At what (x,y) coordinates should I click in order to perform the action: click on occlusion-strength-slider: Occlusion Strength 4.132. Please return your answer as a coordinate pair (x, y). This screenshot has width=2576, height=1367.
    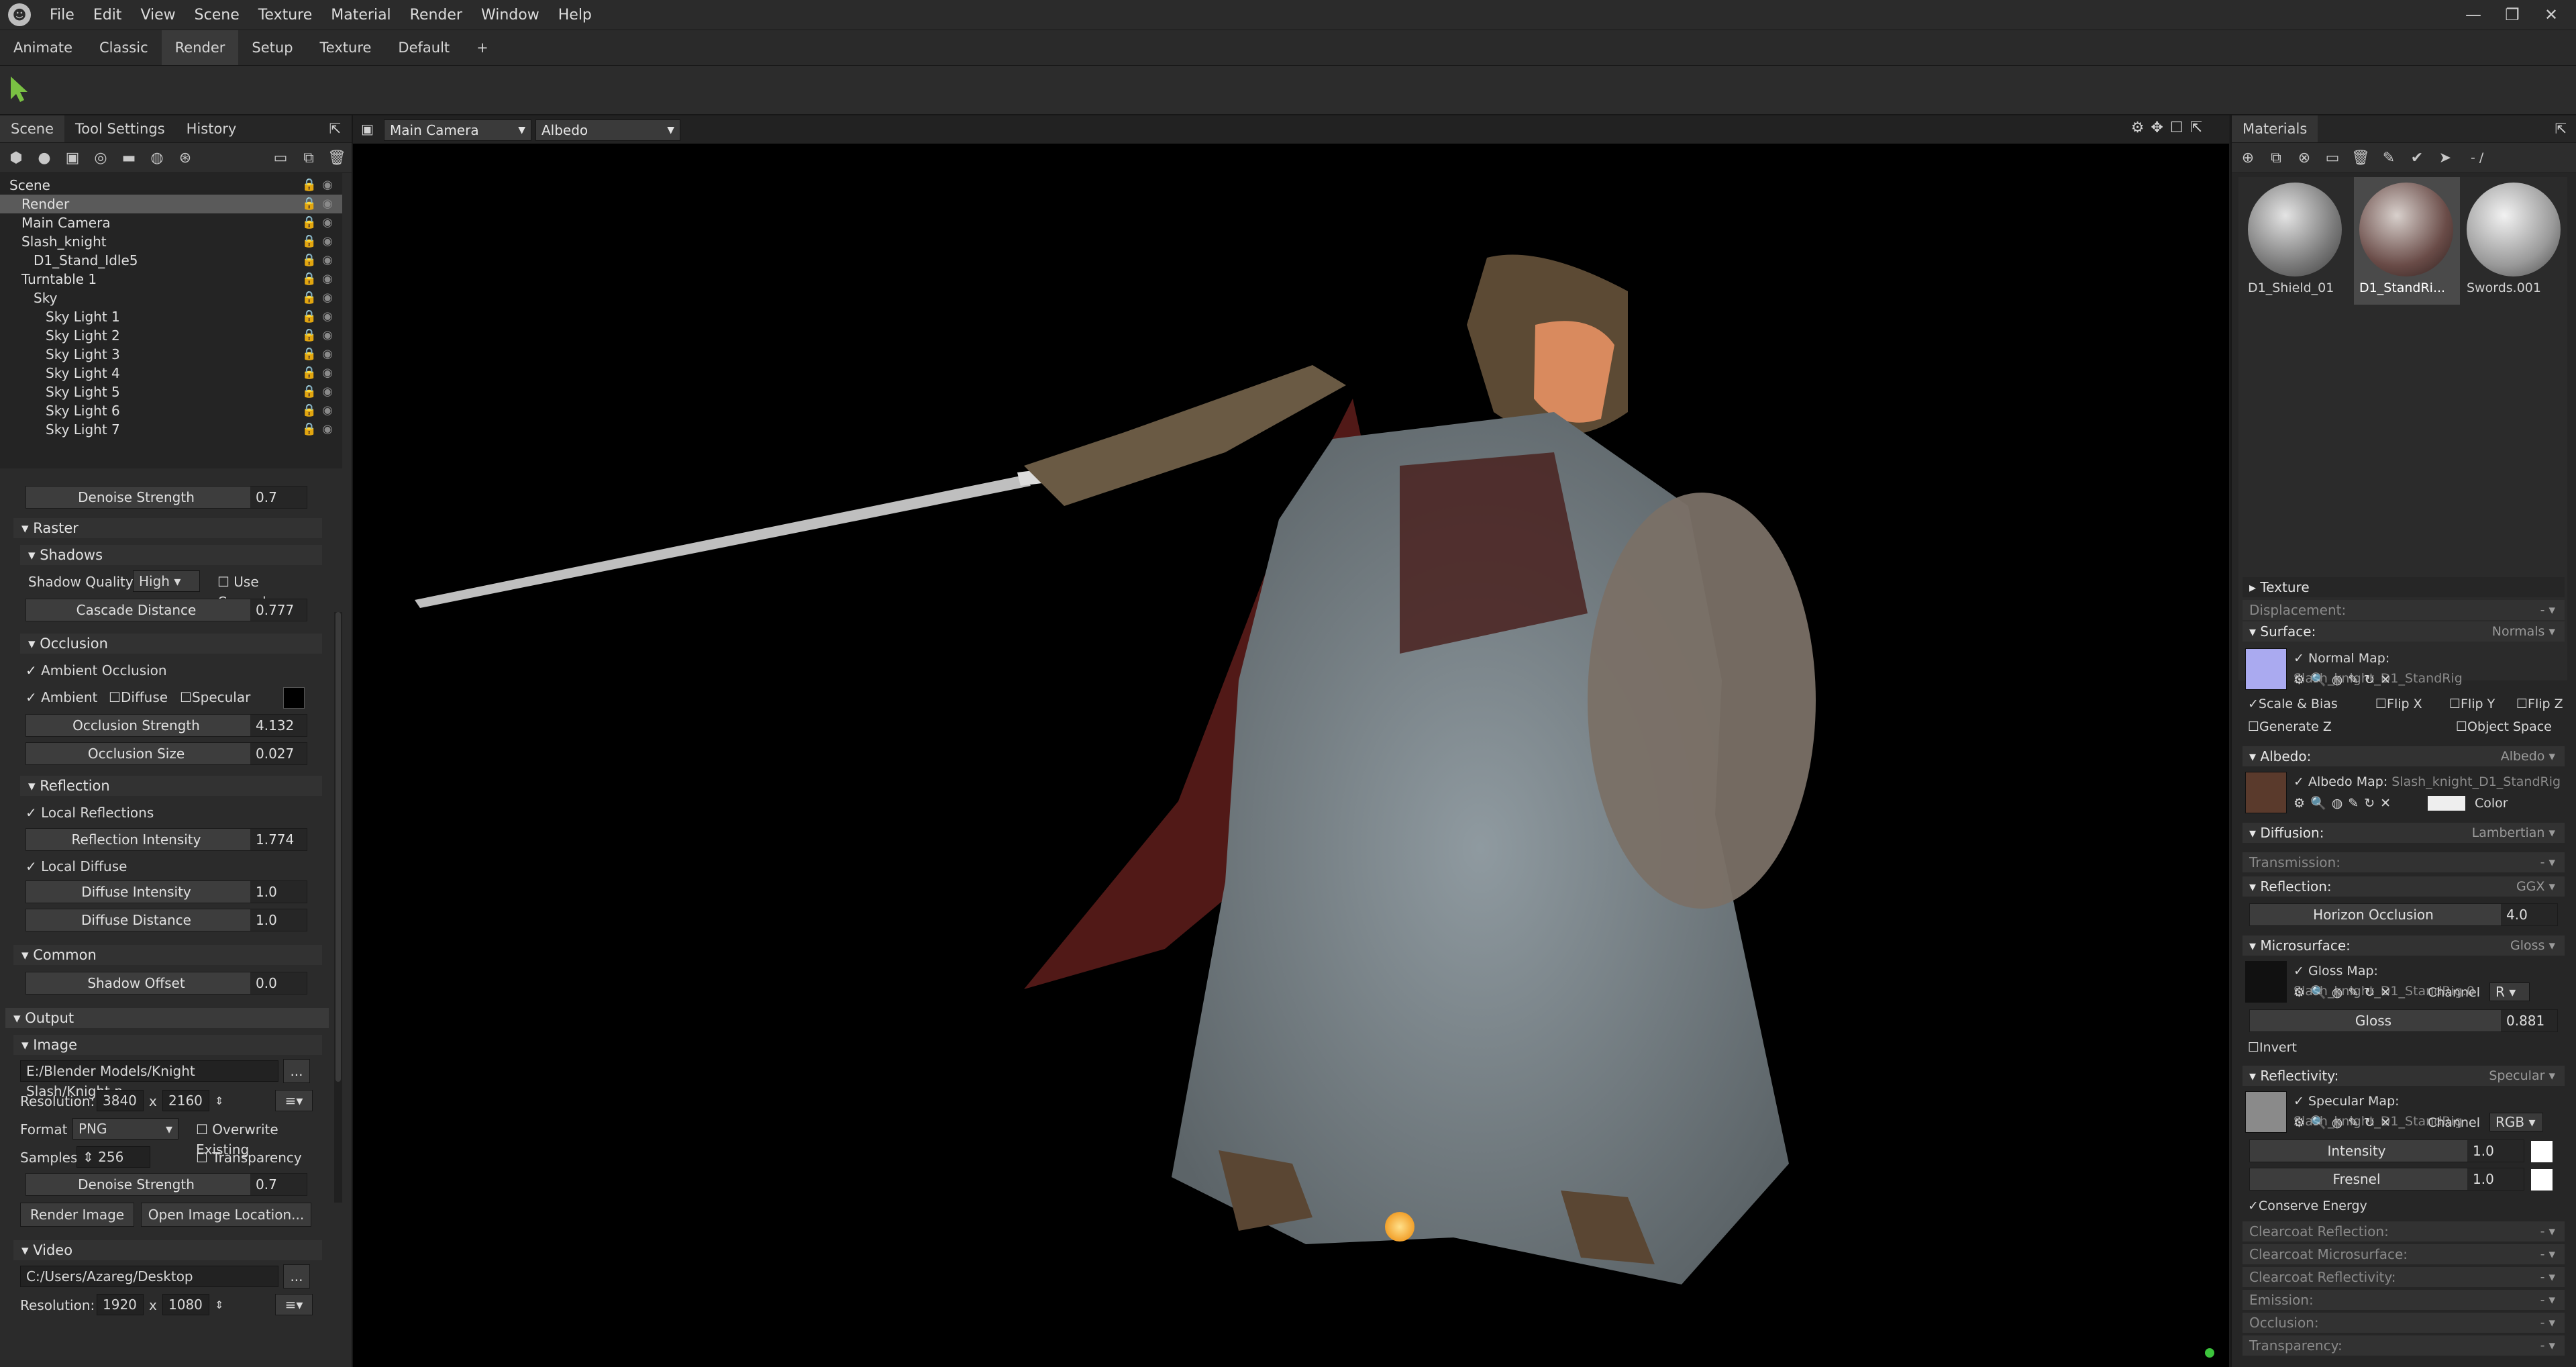
    Looking at the image, I should click on (166, 725).